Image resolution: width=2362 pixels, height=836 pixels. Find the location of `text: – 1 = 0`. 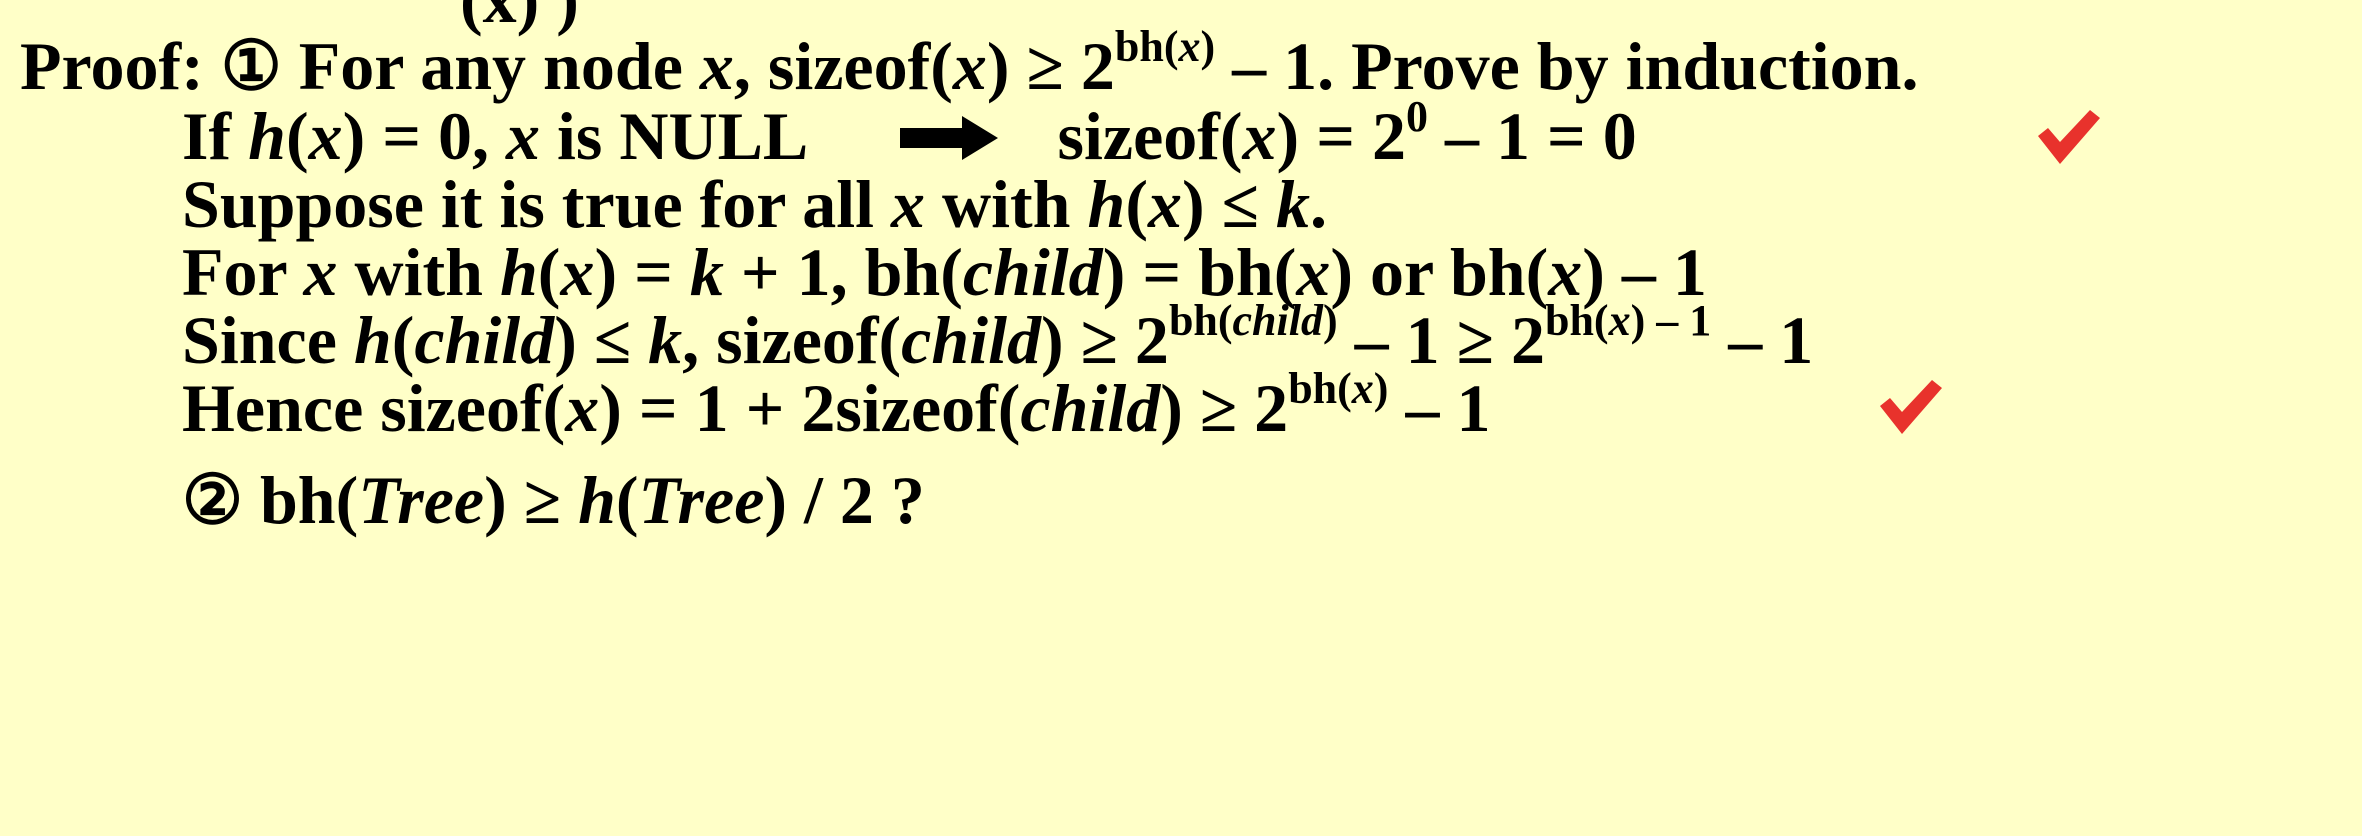

text: – 1 = 0 is located at coordinates (1532, 136).